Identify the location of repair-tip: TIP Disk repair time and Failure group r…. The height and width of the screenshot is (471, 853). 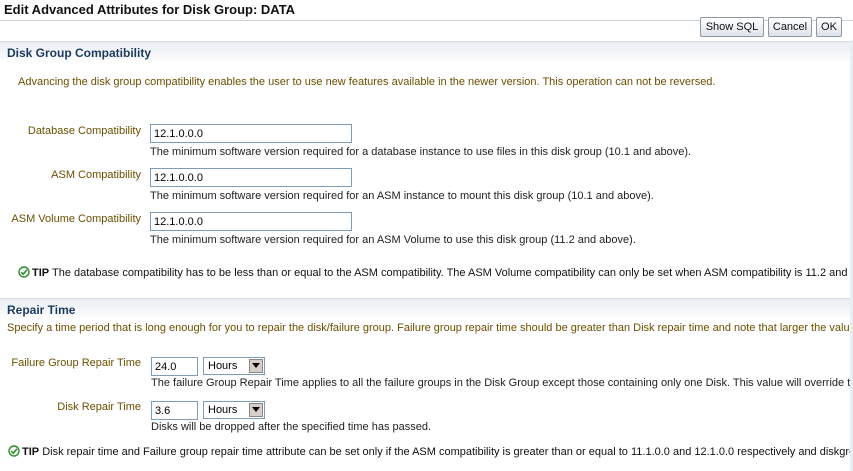
(430, 452).